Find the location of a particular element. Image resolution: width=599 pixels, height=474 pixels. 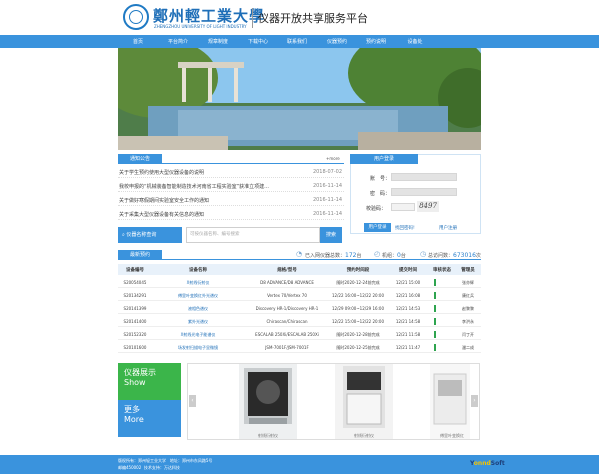

cell-admin: 李洪永 is located at coordinates (468, 321).